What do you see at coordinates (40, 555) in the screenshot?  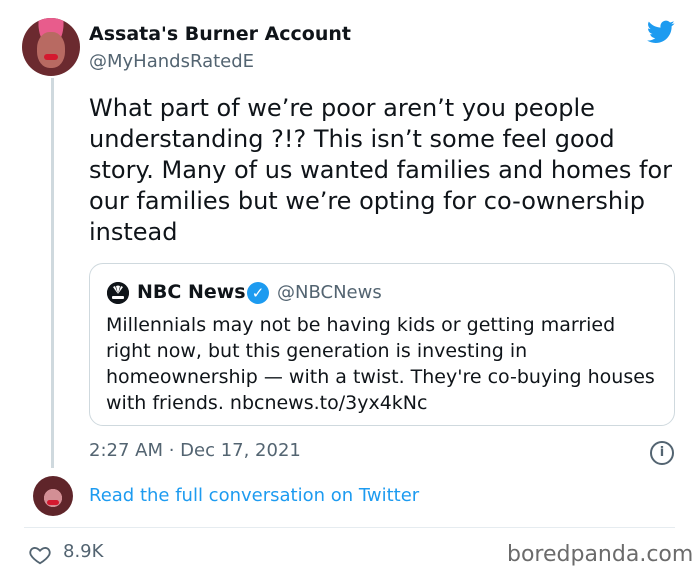 I see `heart-icon` at bounding box center [40, 555].